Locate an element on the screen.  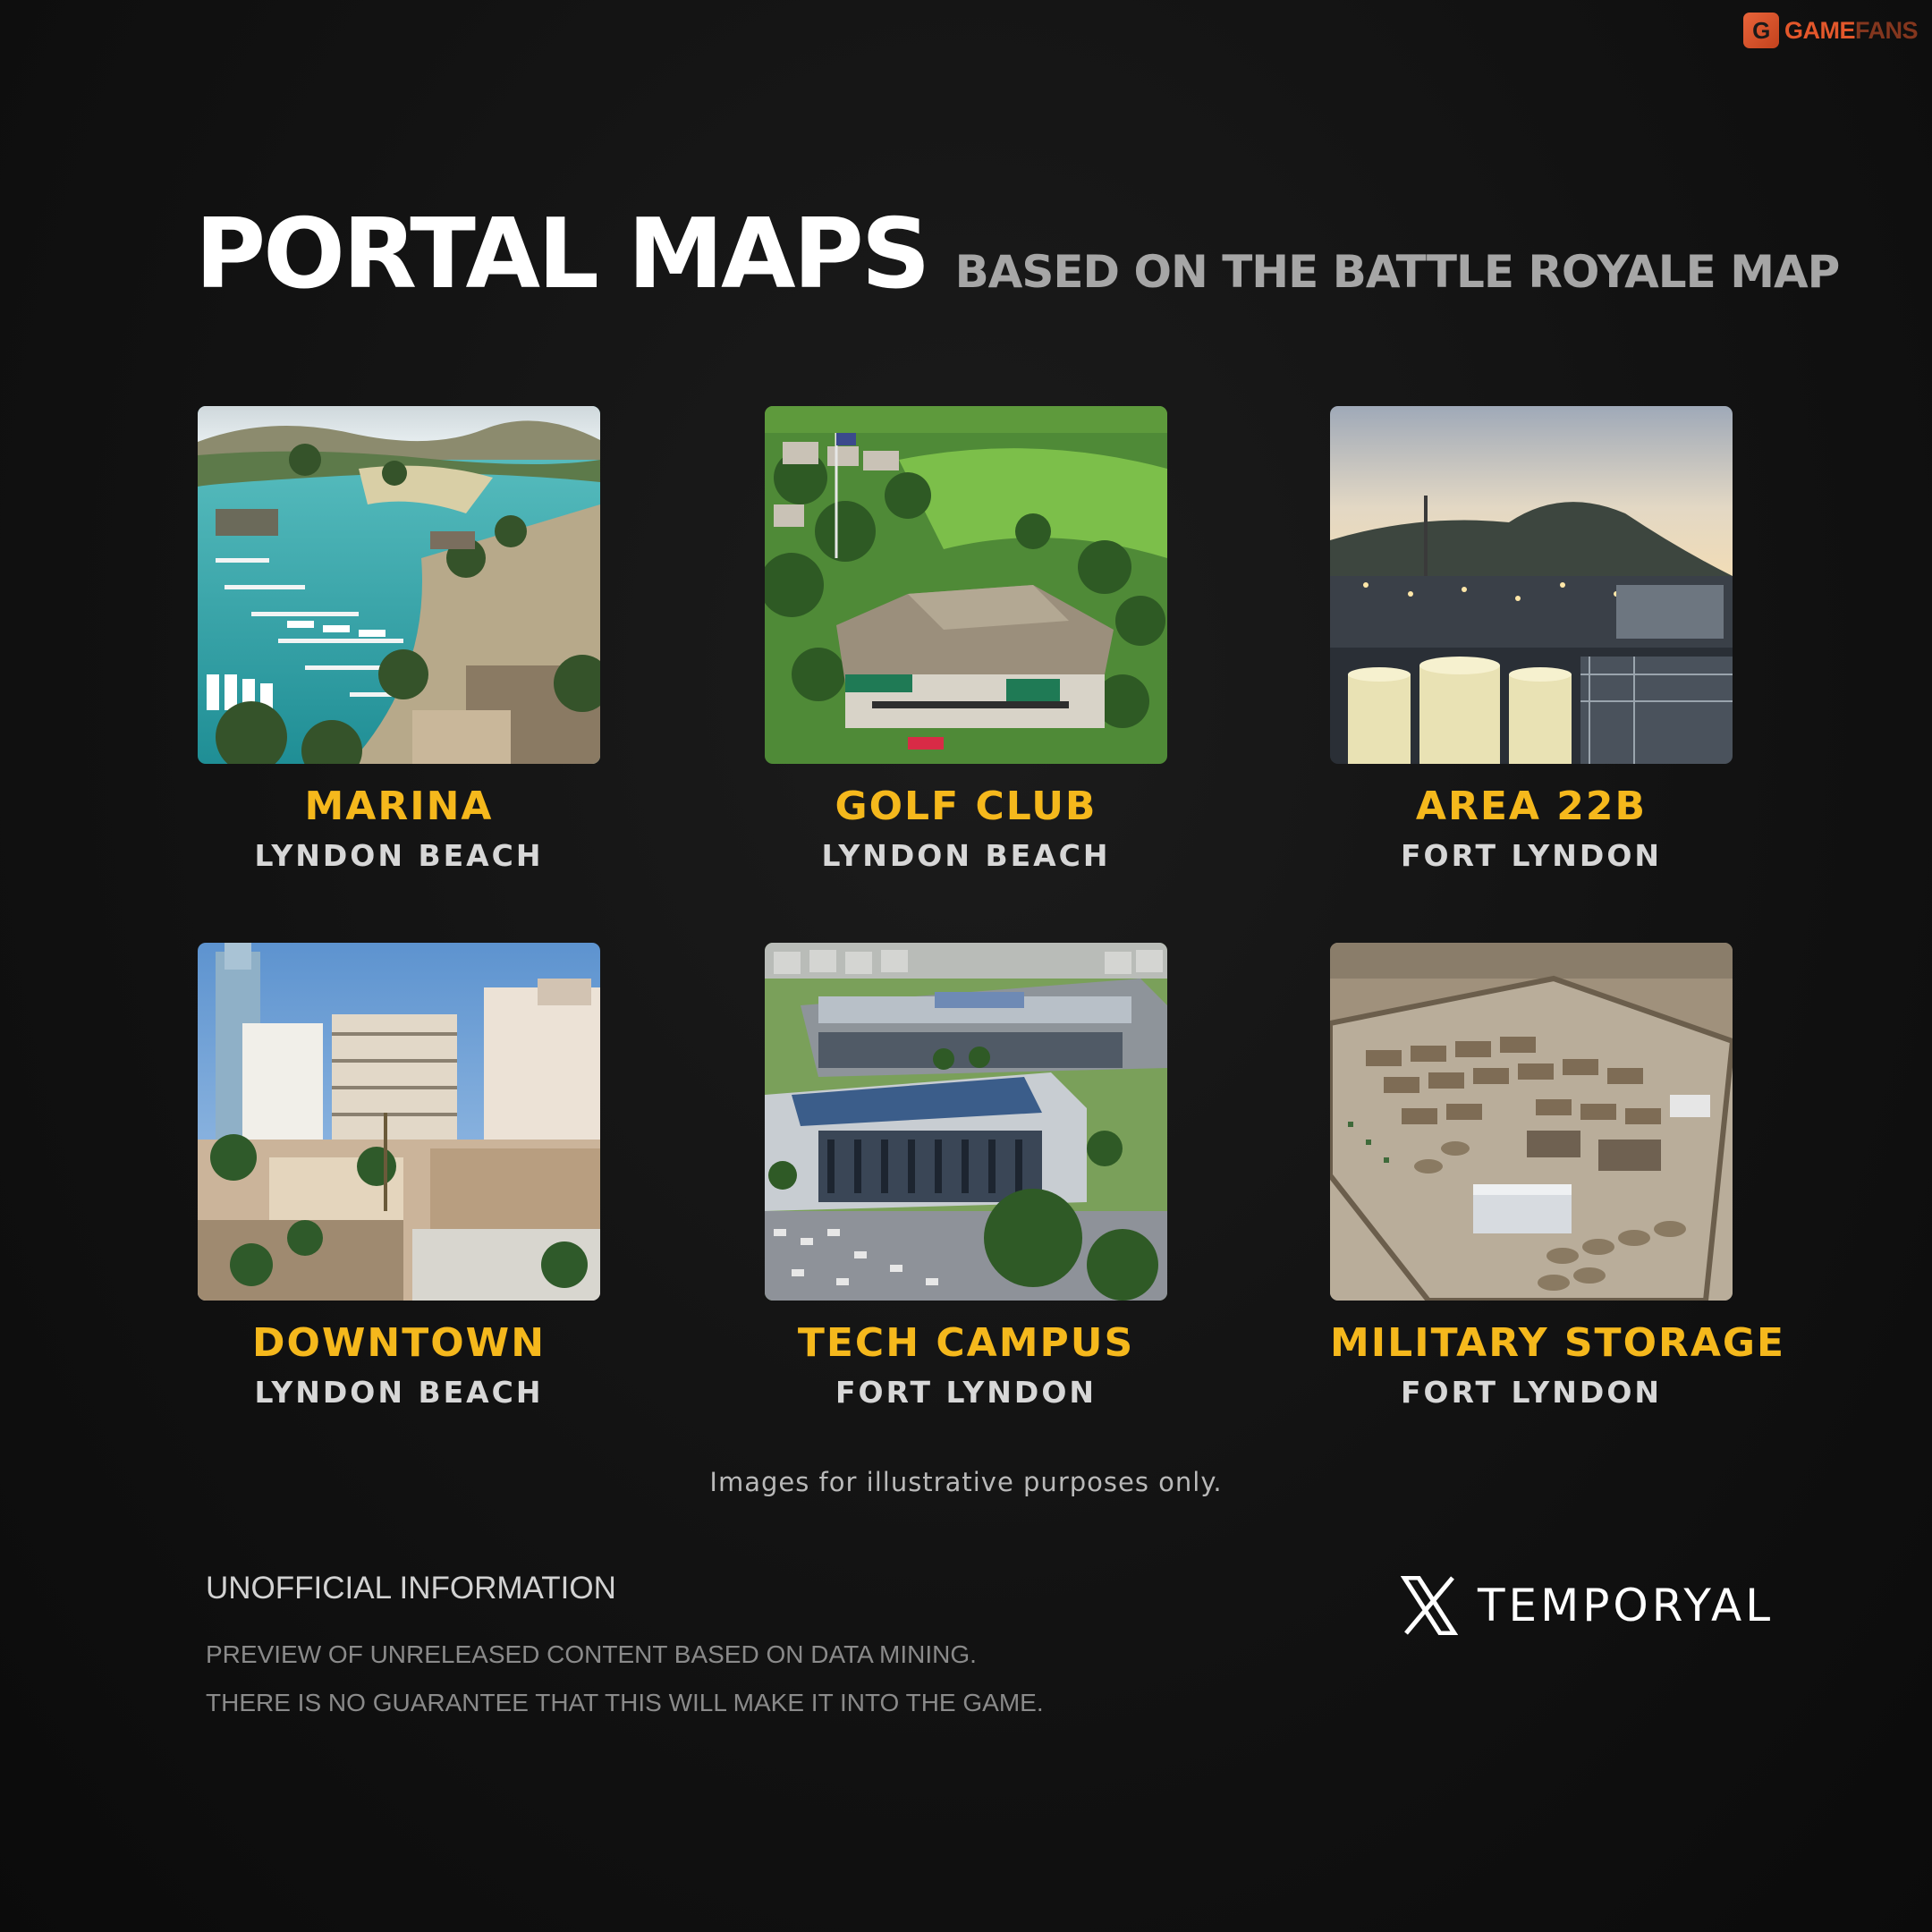
military-base-aerial-photo is located at coordinates (1531, 1122).